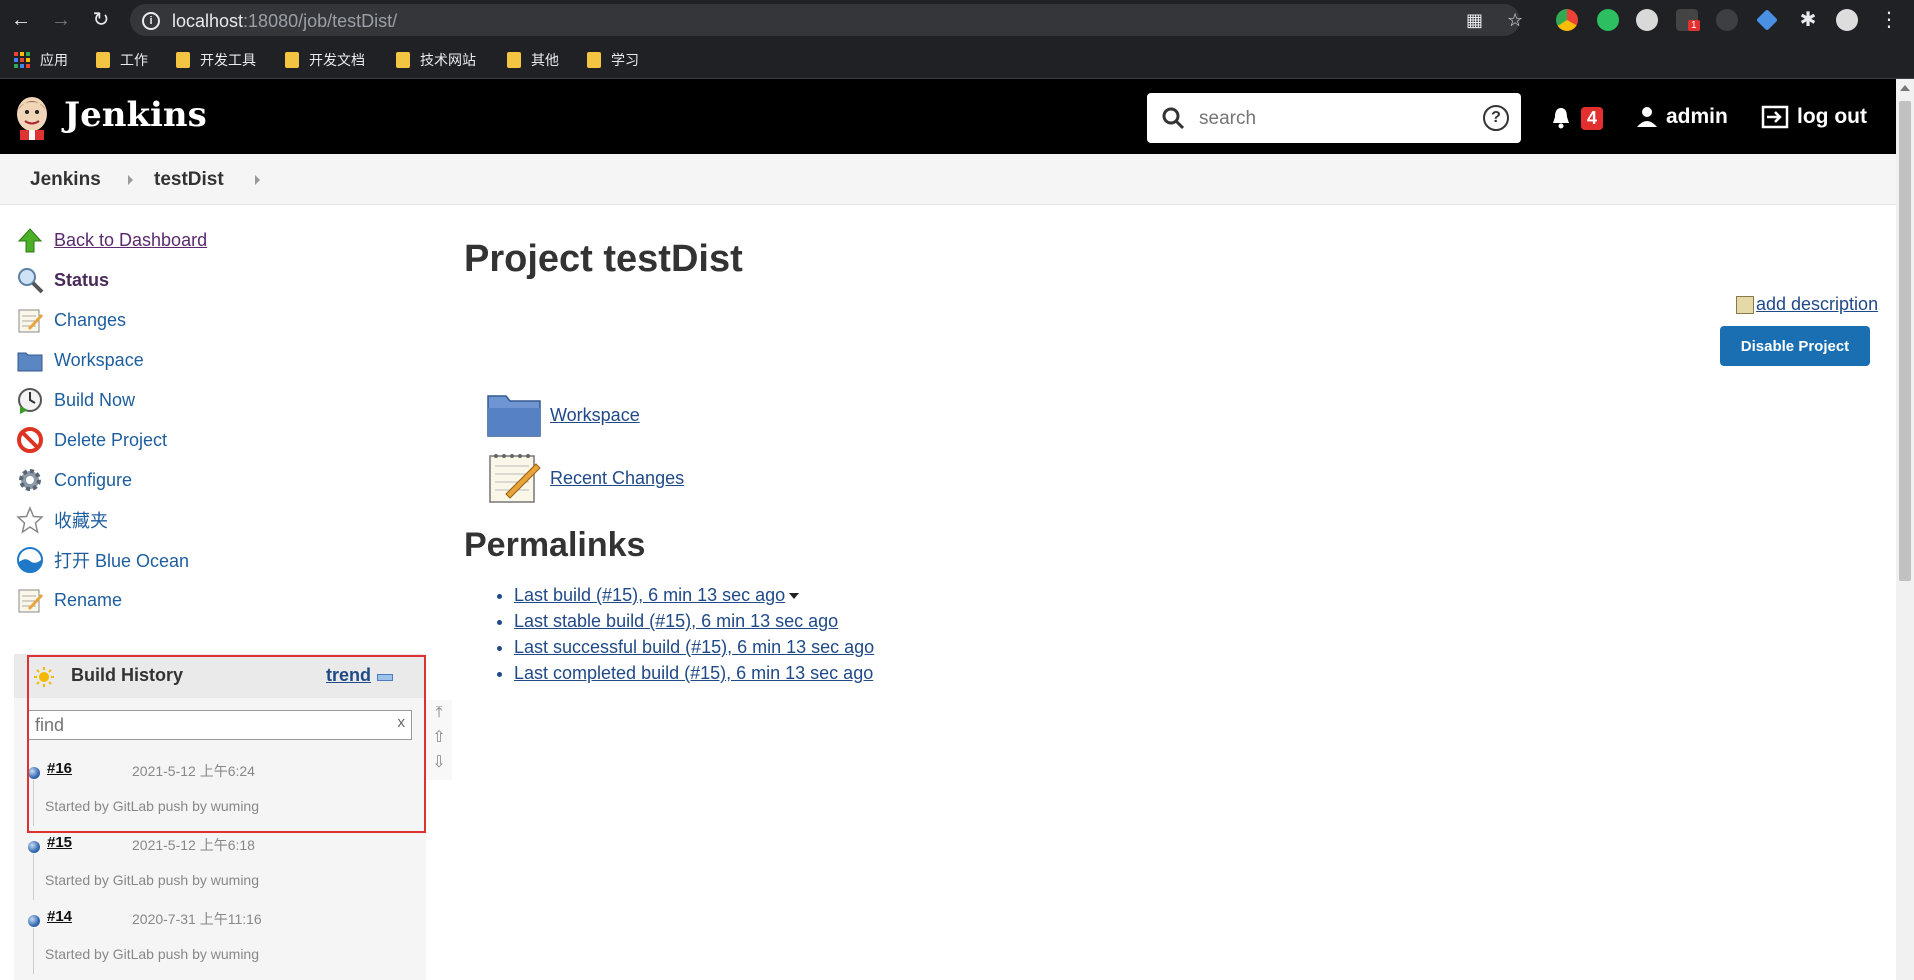 Image resolution: width=1914 pixels, height=980 pixels. Describe the element at coordinates (130, 240) in the screenshot. I see `task-label: Back to Dashboard` at that location.